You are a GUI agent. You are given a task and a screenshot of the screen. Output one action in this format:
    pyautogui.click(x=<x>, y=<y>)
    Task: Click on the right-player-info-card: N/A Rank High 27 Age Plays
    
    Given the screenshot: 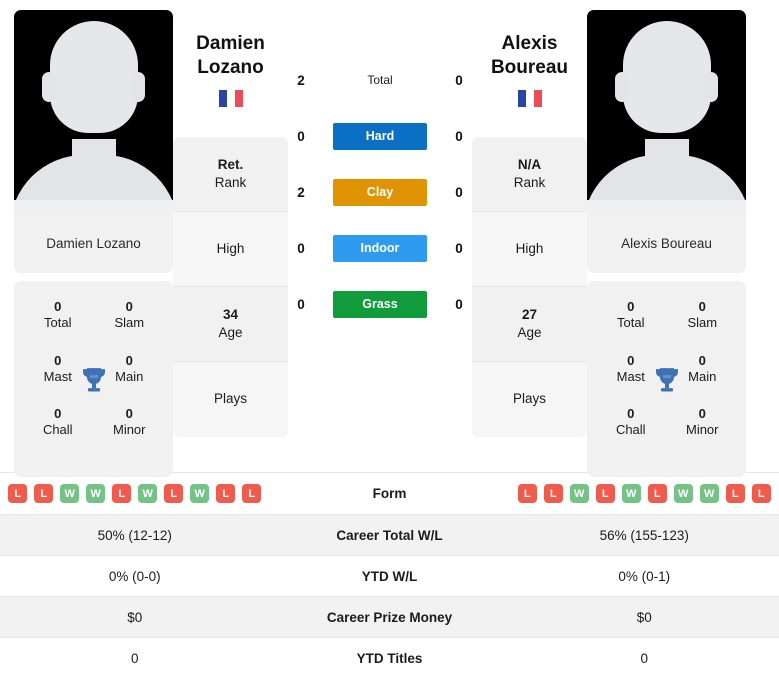 What is the action you would take?
    pyautogui.click(x=529, y=286)
    